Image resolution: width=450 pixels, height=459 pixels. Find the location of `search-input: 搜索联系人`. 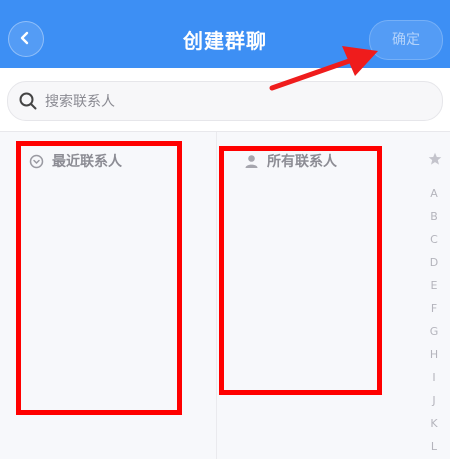

search-input: 搜索联系人 is located at coordinates (225, 101).